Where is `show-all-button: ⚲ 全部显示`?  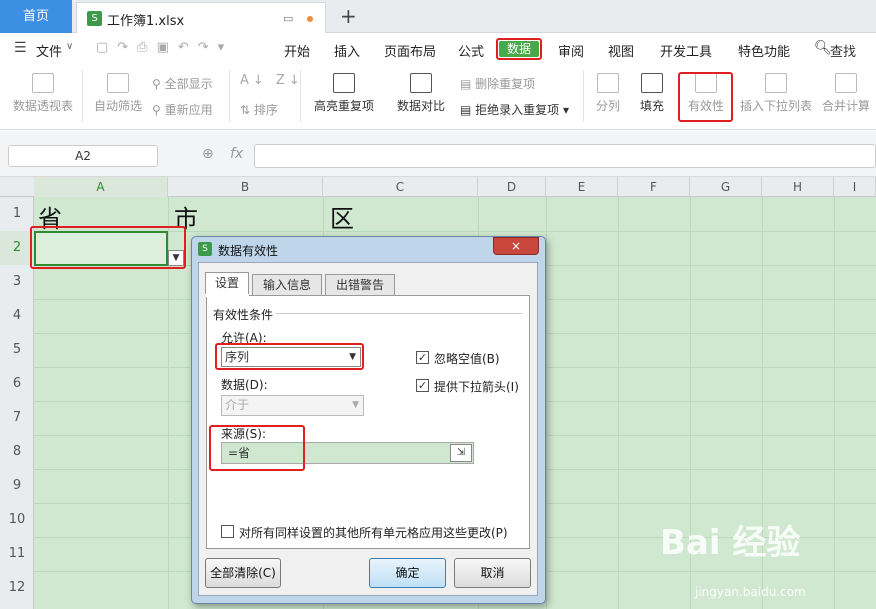
show-all-button: ⚲ 全部显示 is located at coordinates (182, 83).